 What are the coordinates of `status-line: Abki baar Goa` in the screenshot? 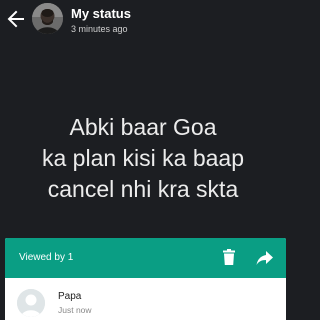 It's located at (143, 127).